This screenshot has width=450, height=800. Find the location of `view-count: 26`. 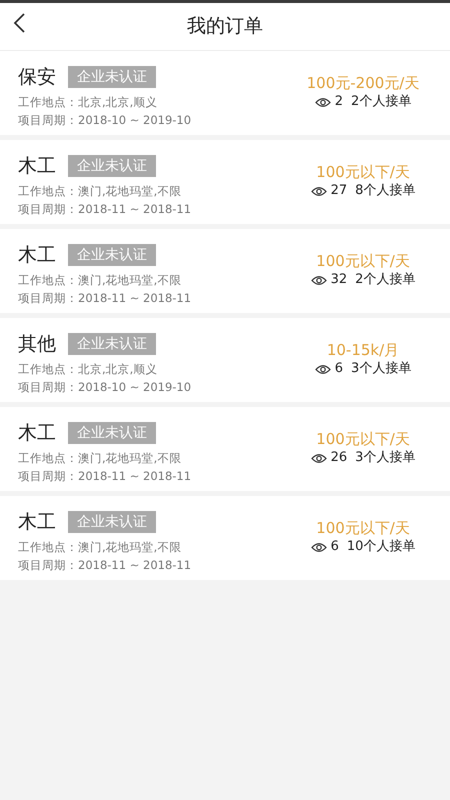

view-count: 26 is located at coordinates (339, 458).